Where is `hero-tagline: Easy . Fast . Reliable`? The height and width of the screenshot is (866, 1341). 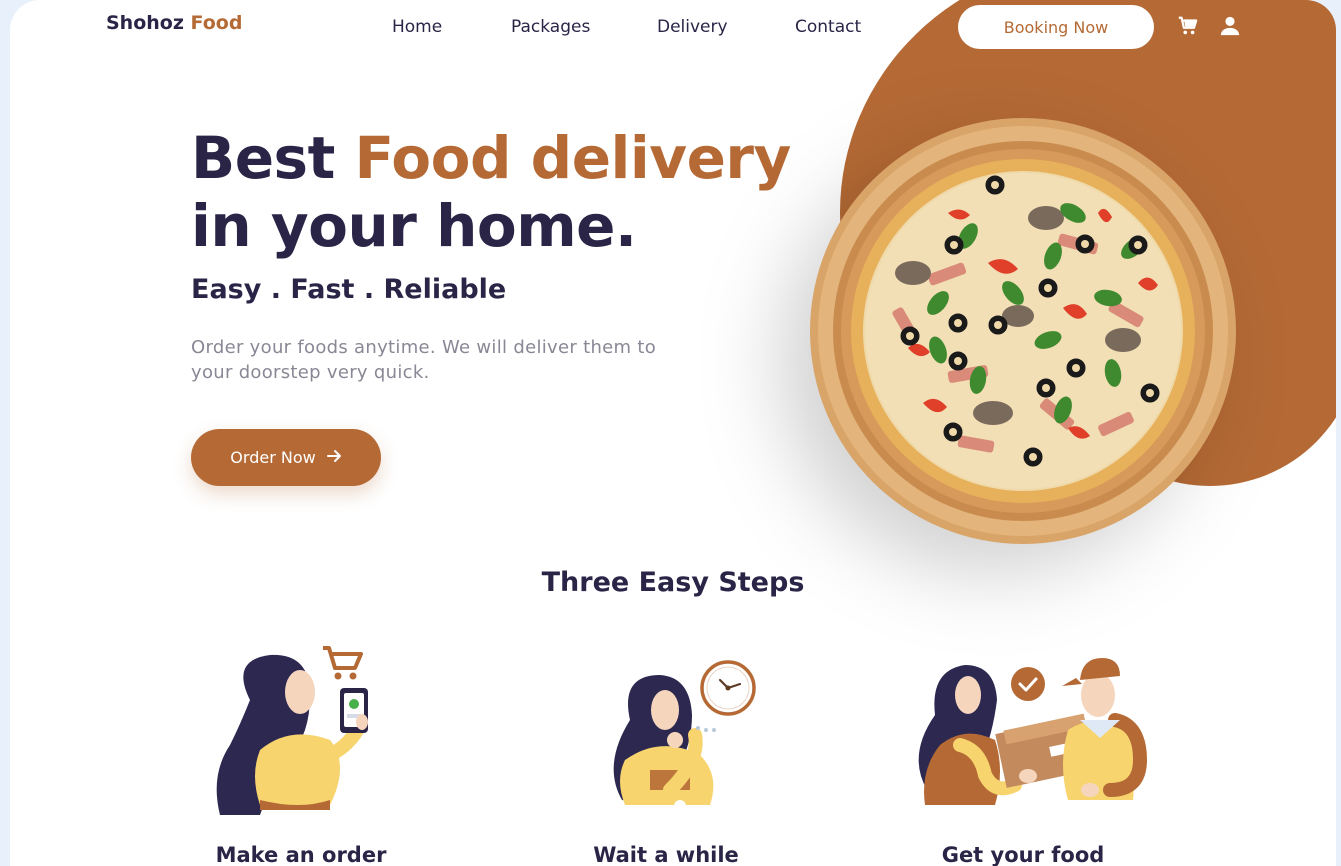 hero-tagline: Easy . Fast . Reliable is located at coordinates (349, 289).